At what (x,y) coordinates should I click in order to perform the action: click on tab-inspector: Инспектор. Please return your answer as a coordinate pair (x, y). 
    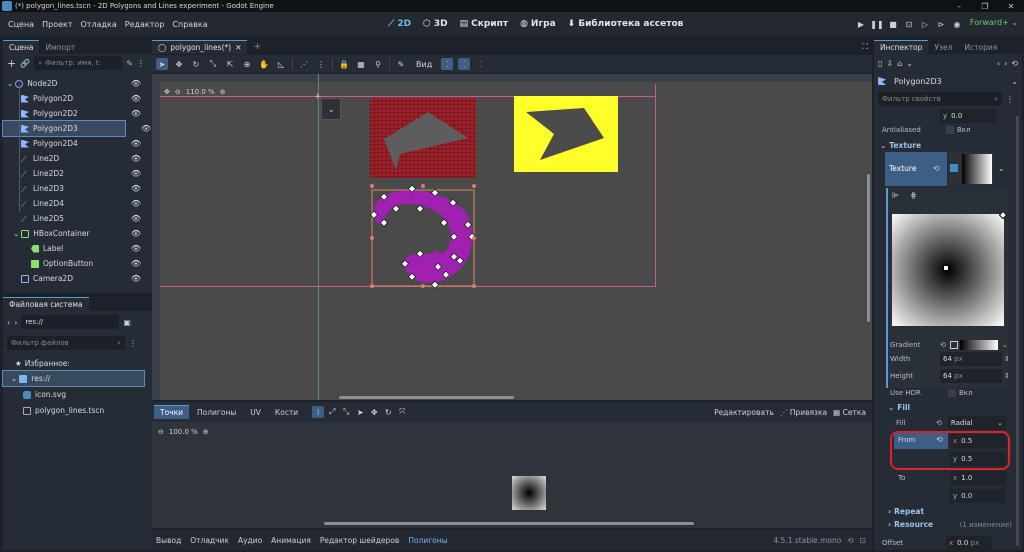
    Looking at the image, I should click on (901, 47).